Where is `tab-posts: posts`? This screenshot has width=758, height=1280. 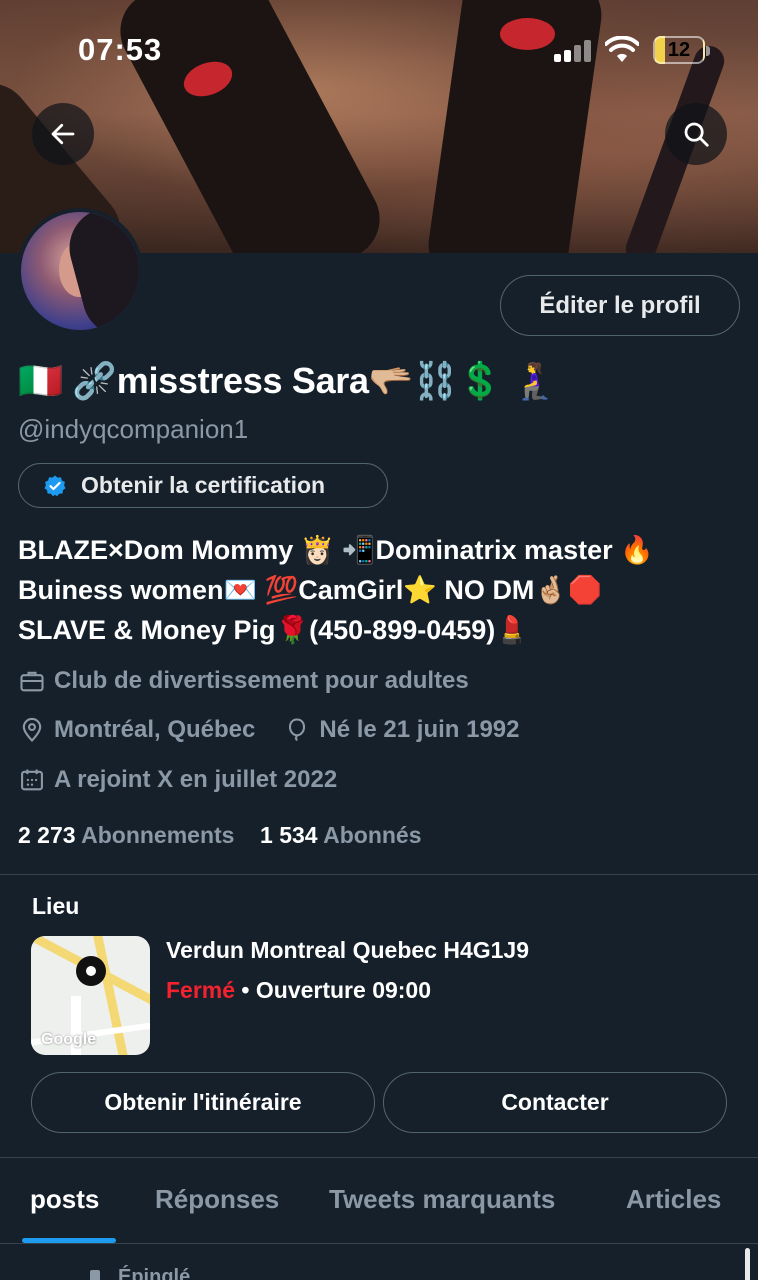
tab-posts: posts is located at coordinates (64, 1199).